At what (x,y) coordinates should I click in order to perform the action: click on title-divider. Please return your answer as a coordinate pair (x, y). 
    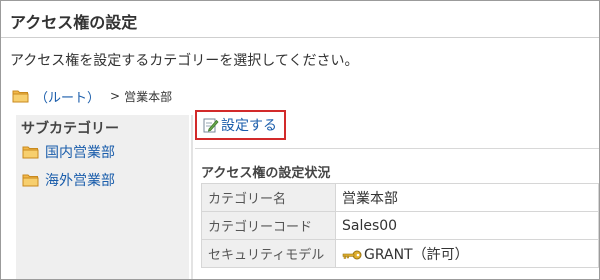
    Looking at the image, I should click on (300, 37).